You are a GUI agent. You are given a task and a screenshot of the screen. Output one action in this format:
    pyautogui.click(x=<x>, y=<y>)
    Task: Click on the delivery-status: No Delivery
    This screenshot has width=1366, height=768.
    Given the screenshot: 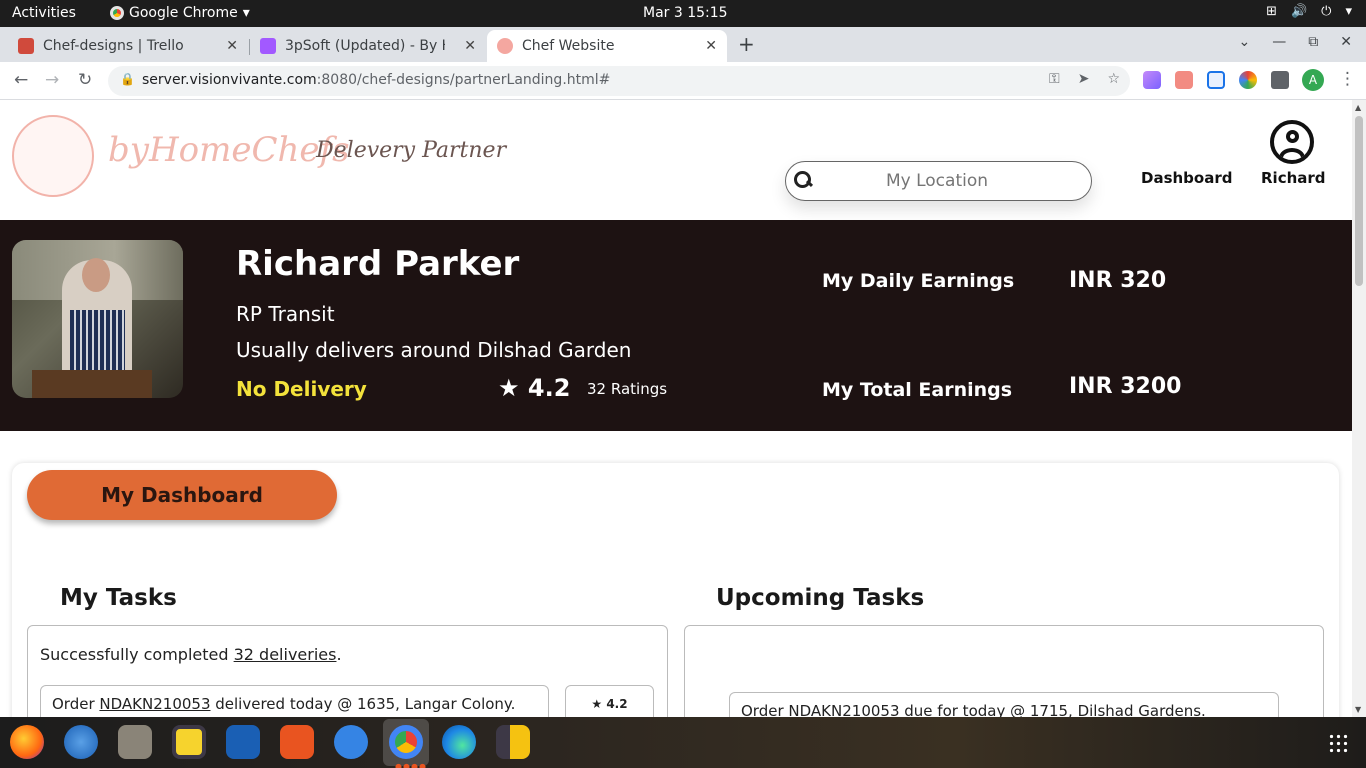 What is the action you would take?
    pyautogui.click(x=301, y=389)
    